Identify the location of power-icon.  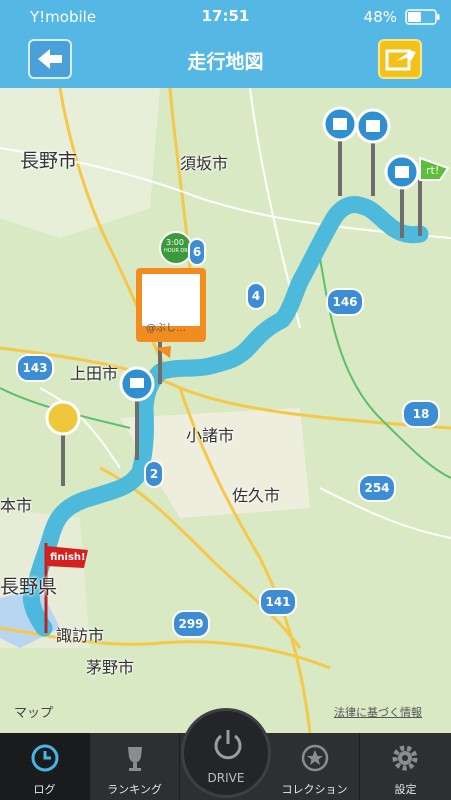
(228, 745).